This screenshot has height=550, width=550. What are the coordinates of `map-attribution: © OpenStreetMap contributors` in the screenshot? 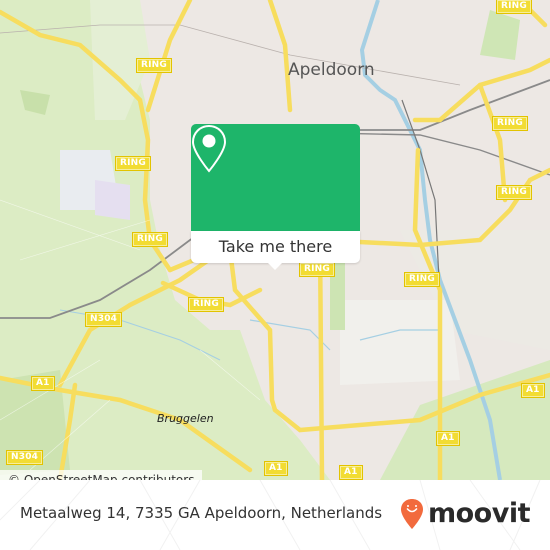 It's located at (101, 475).